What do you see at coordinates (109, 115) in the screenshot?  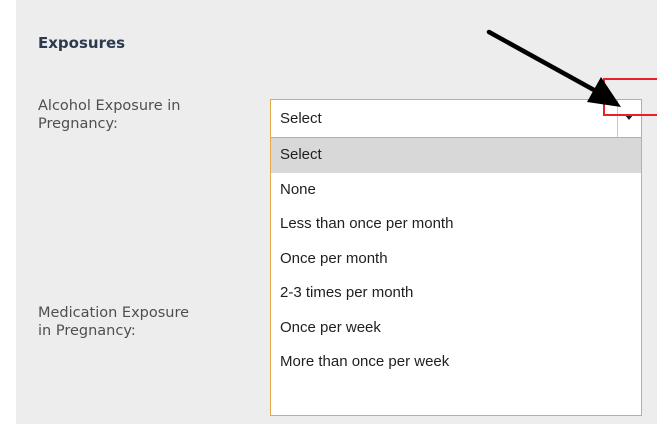 I see `alcohol-exposure-label: Alcohol Exposure in Pregnancy:` at bounding box center [109, 115].